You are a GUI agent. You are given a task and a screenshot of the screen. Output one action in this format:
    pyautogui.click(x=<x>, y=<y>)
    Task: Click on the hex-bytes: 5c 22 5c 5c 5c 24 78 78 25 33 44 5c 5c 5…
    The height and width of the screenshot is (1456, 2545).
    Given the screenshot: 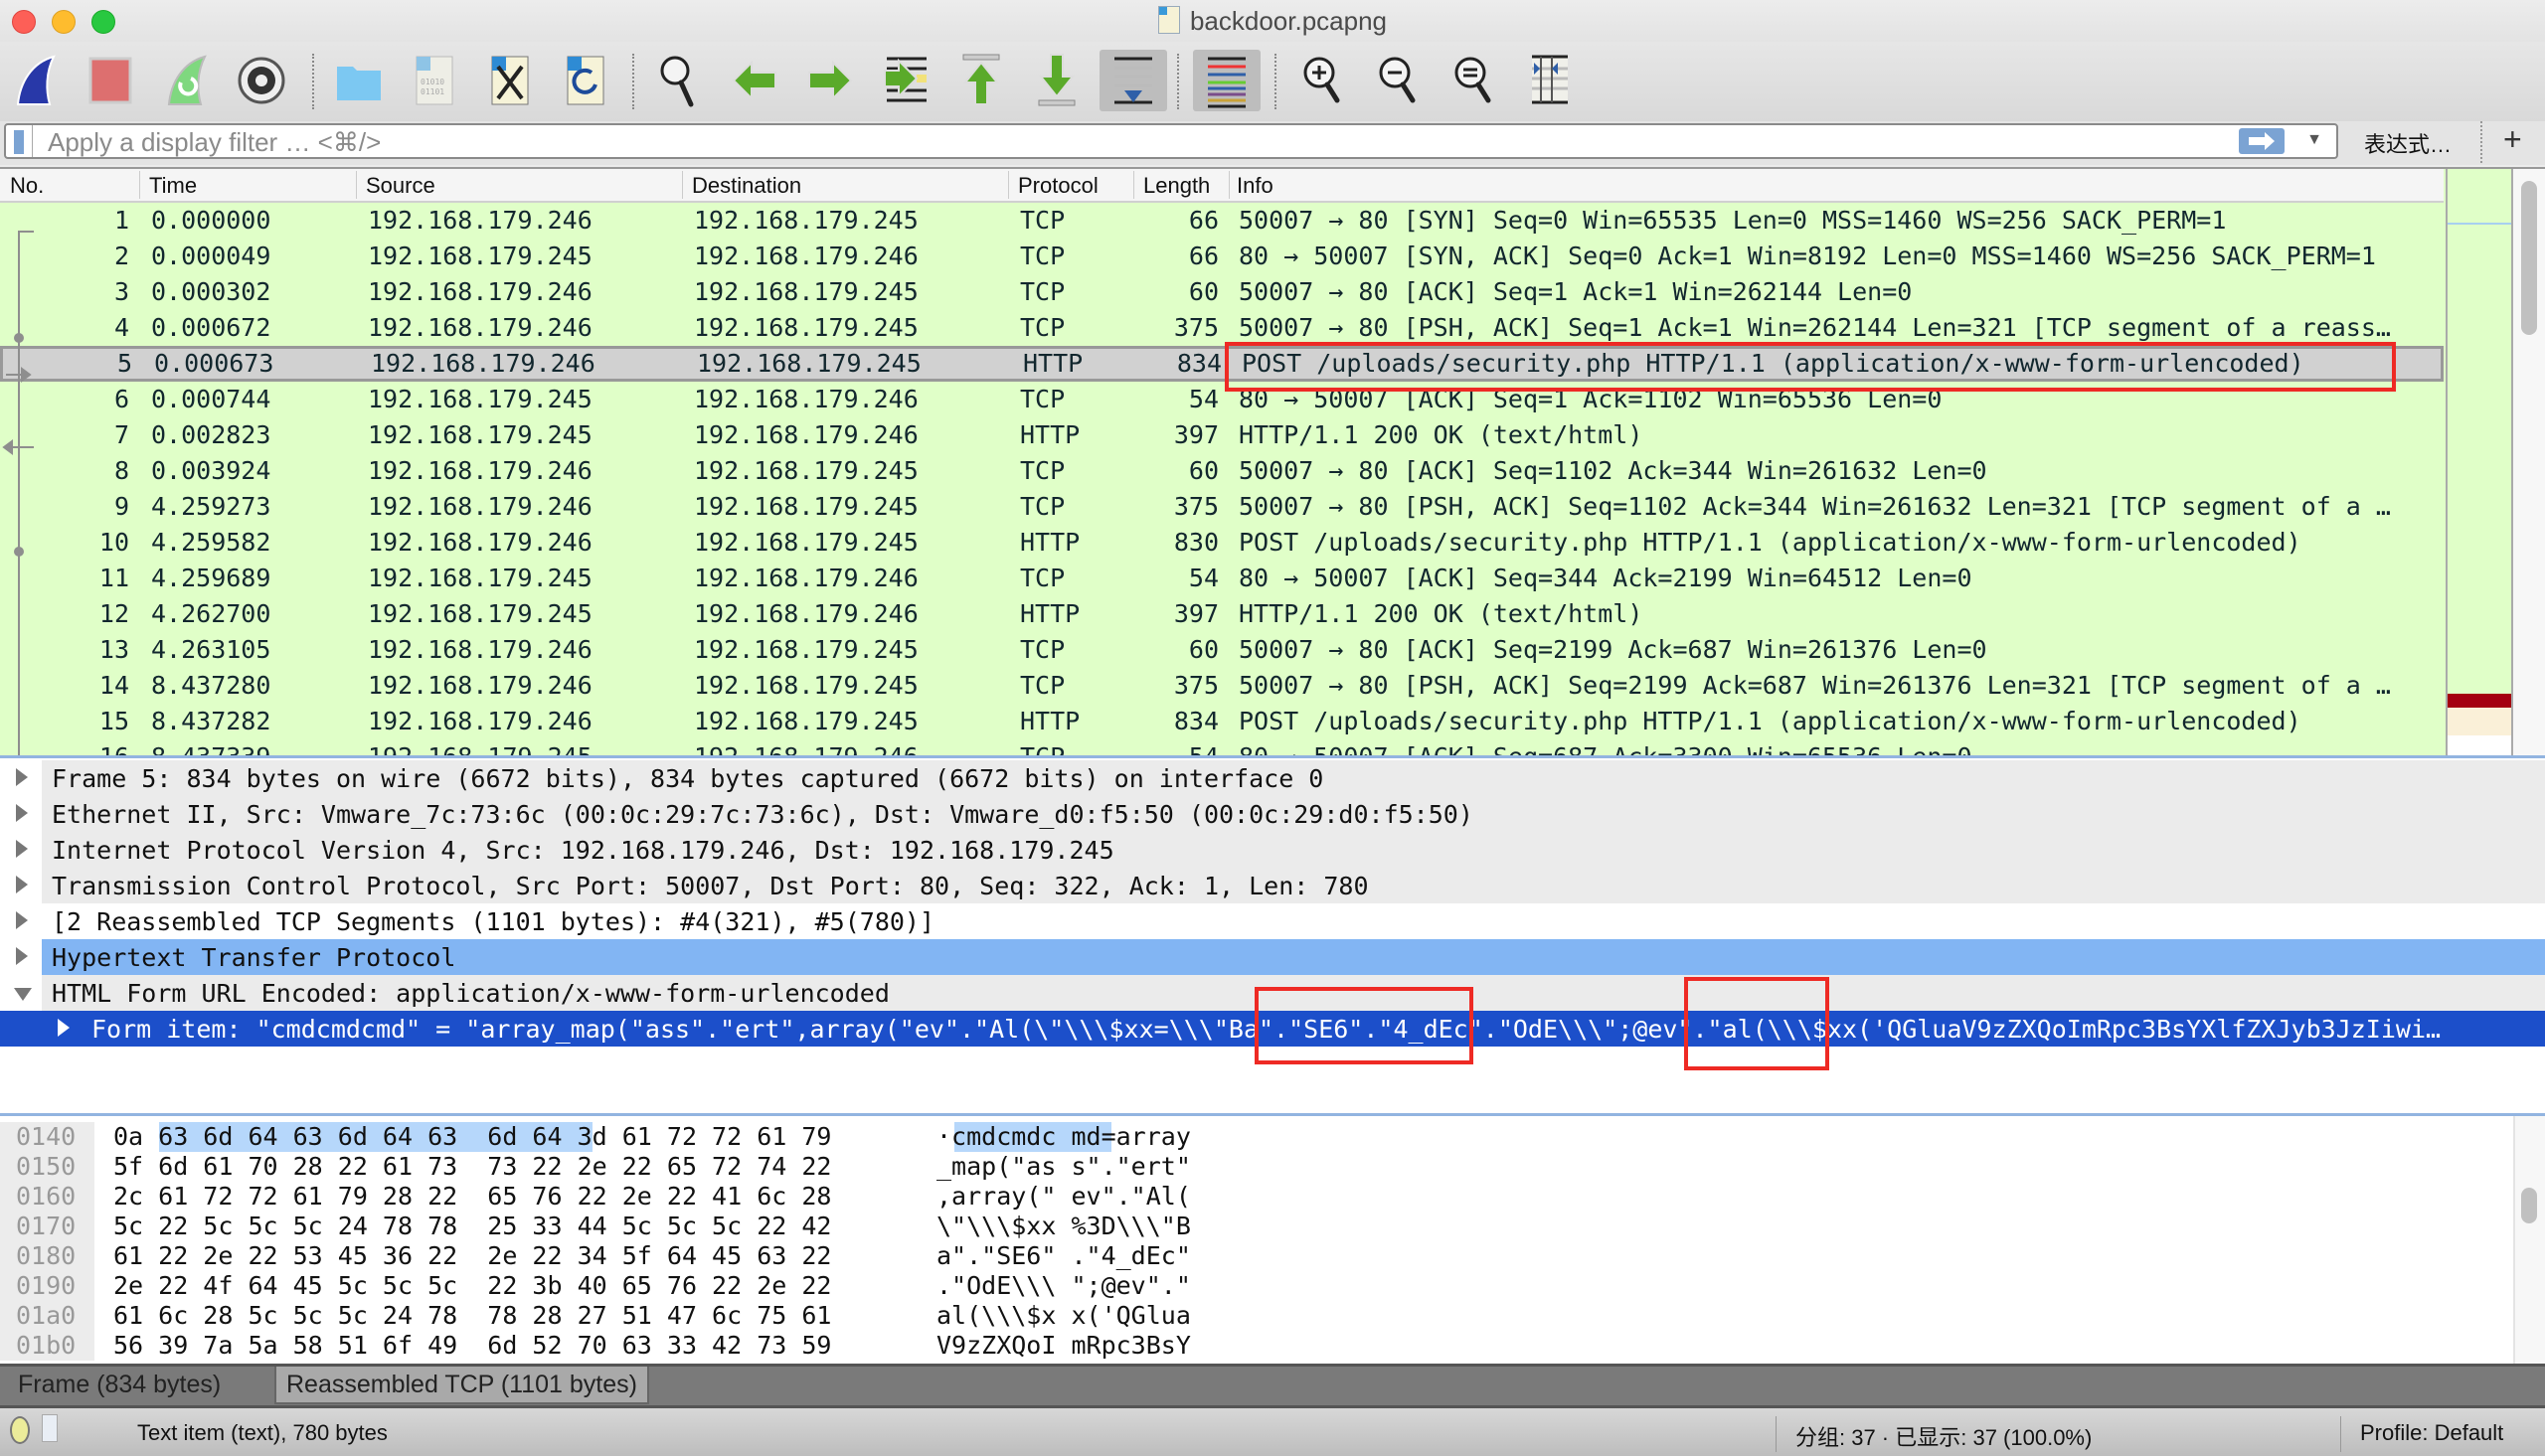 What is the action you would take?
    pyautogui.click(x=472, y=1226)
    